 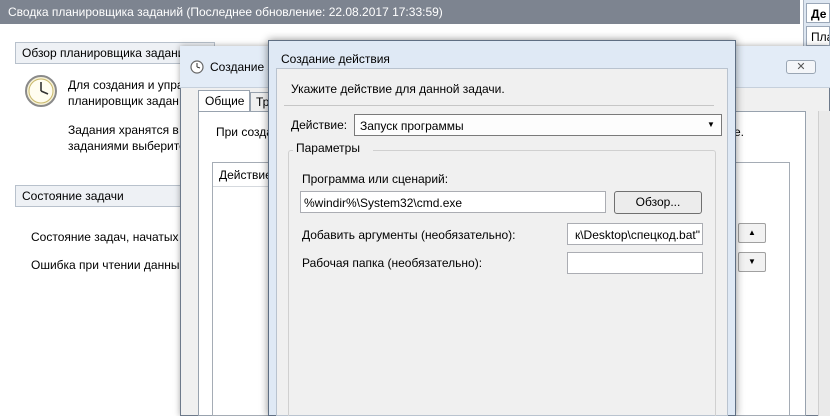 What do you see at coordinates (260, 101) in the screenshot?
I see `tab-triggers: Тр` at bounding box center [260, 101].